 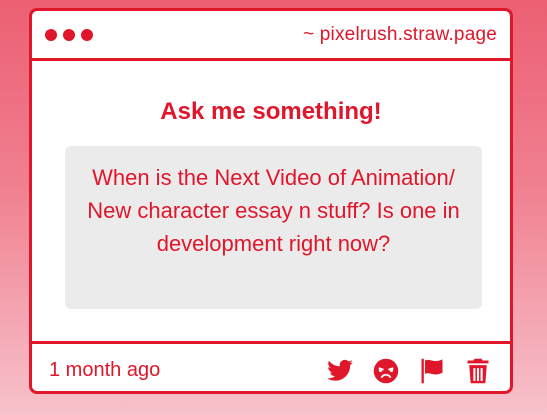 What do you see at coordinates (271, 366) in the screenshot?
I see `card-footer: 1 month ago` at bounding box center [271, 366].